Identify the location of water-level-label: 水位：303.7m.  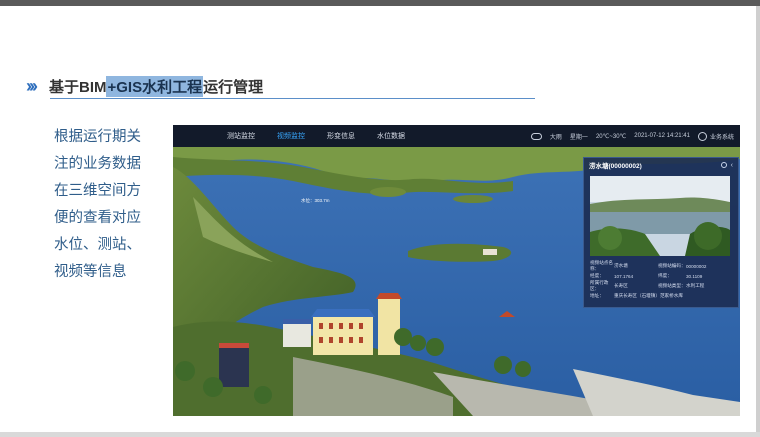
(315, 200).